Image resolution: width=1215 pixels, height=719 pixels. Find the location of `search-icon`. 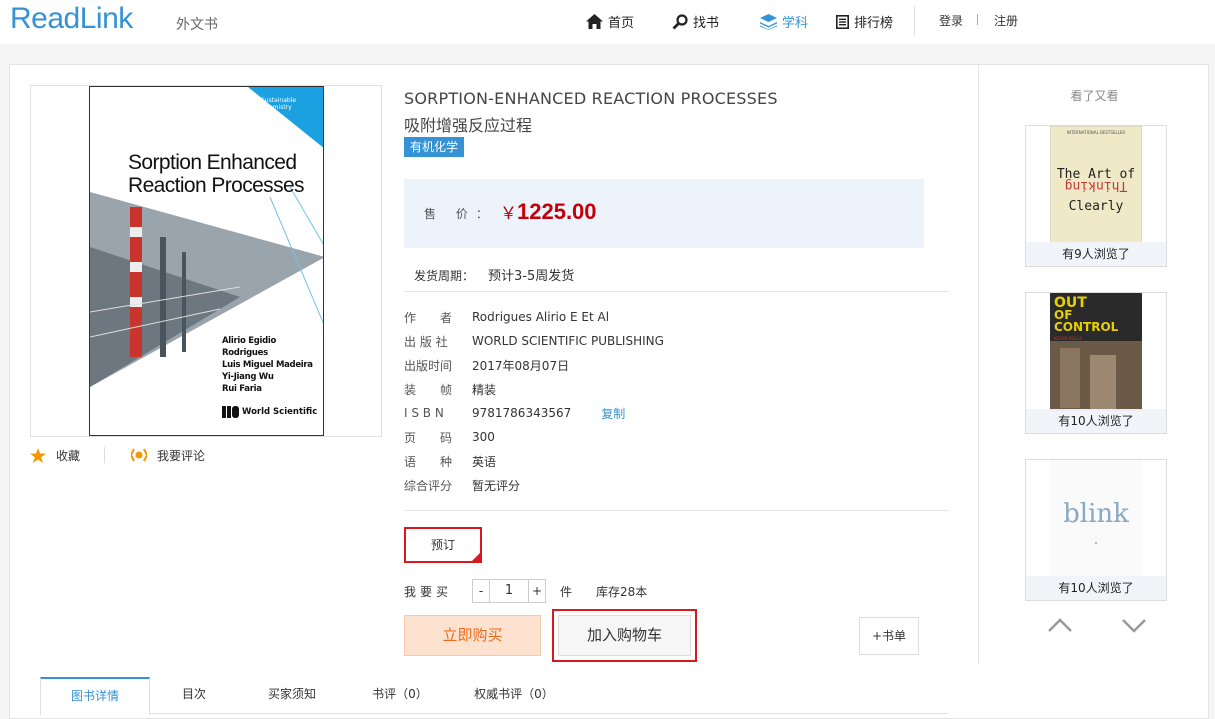

search-icon is located at coordinates (680, 21).